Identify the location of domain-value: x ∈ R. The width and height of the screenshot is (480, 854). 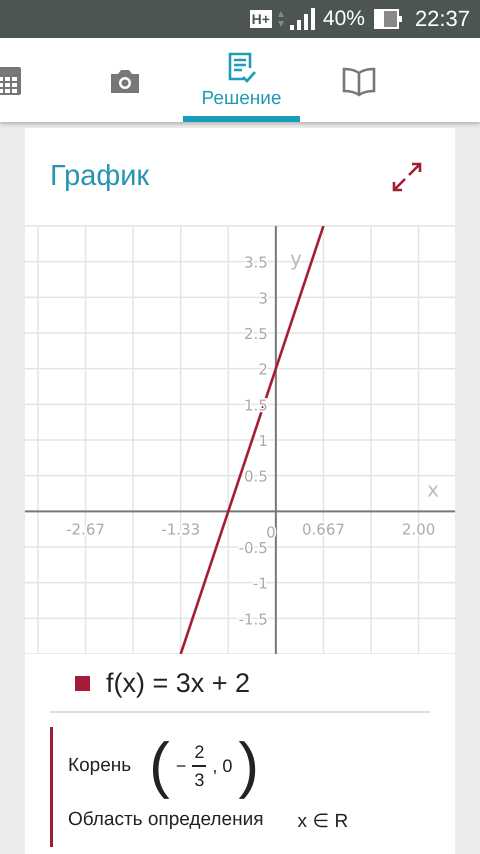
(322, 821).